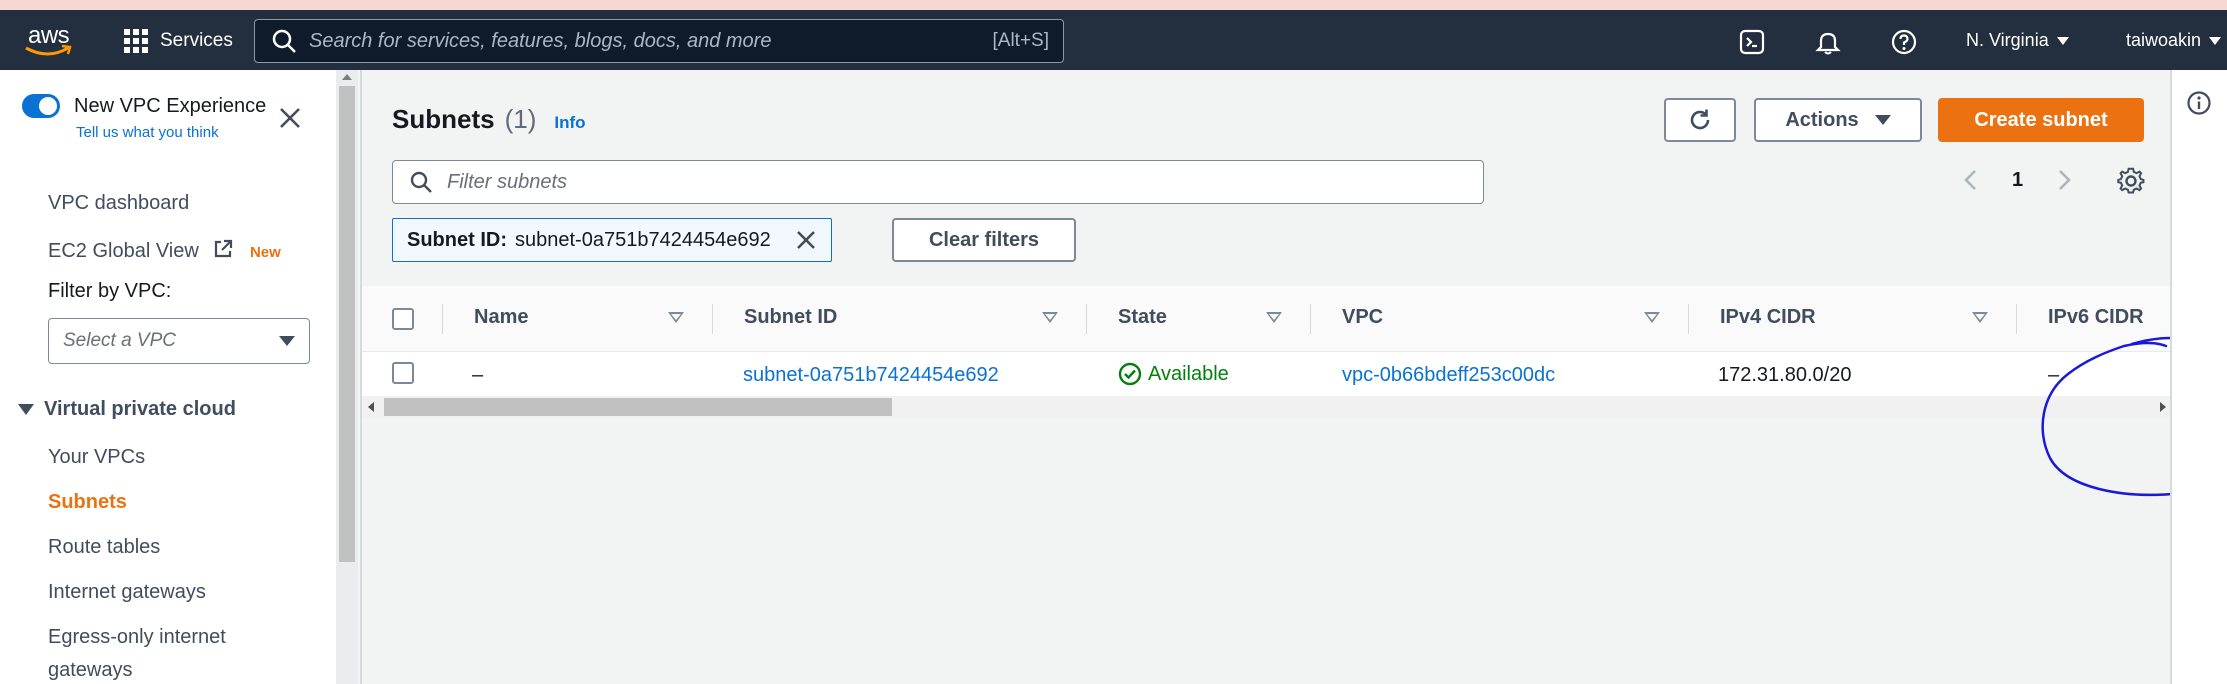  I want to click on account-menu: taiwoakin, so click(2174, 40).